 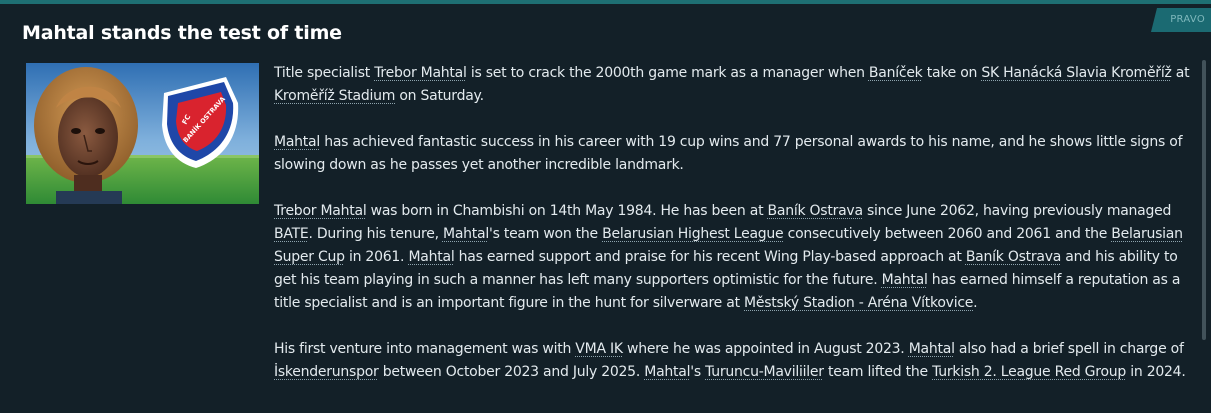 I want to click on source-badge: PRAVO, so click(x=1181, y=20).